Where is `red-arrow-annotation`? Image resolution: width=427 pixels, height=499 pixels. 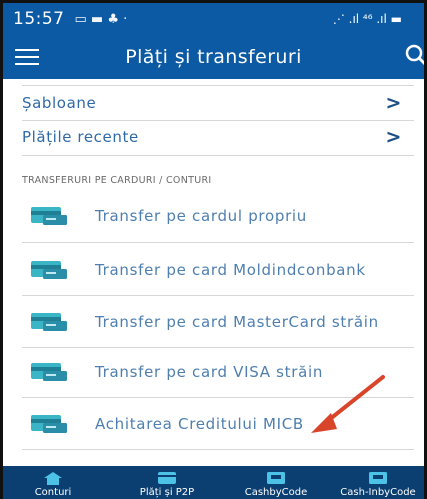
red-arrow-annotation is located at coordinates (348, 404).